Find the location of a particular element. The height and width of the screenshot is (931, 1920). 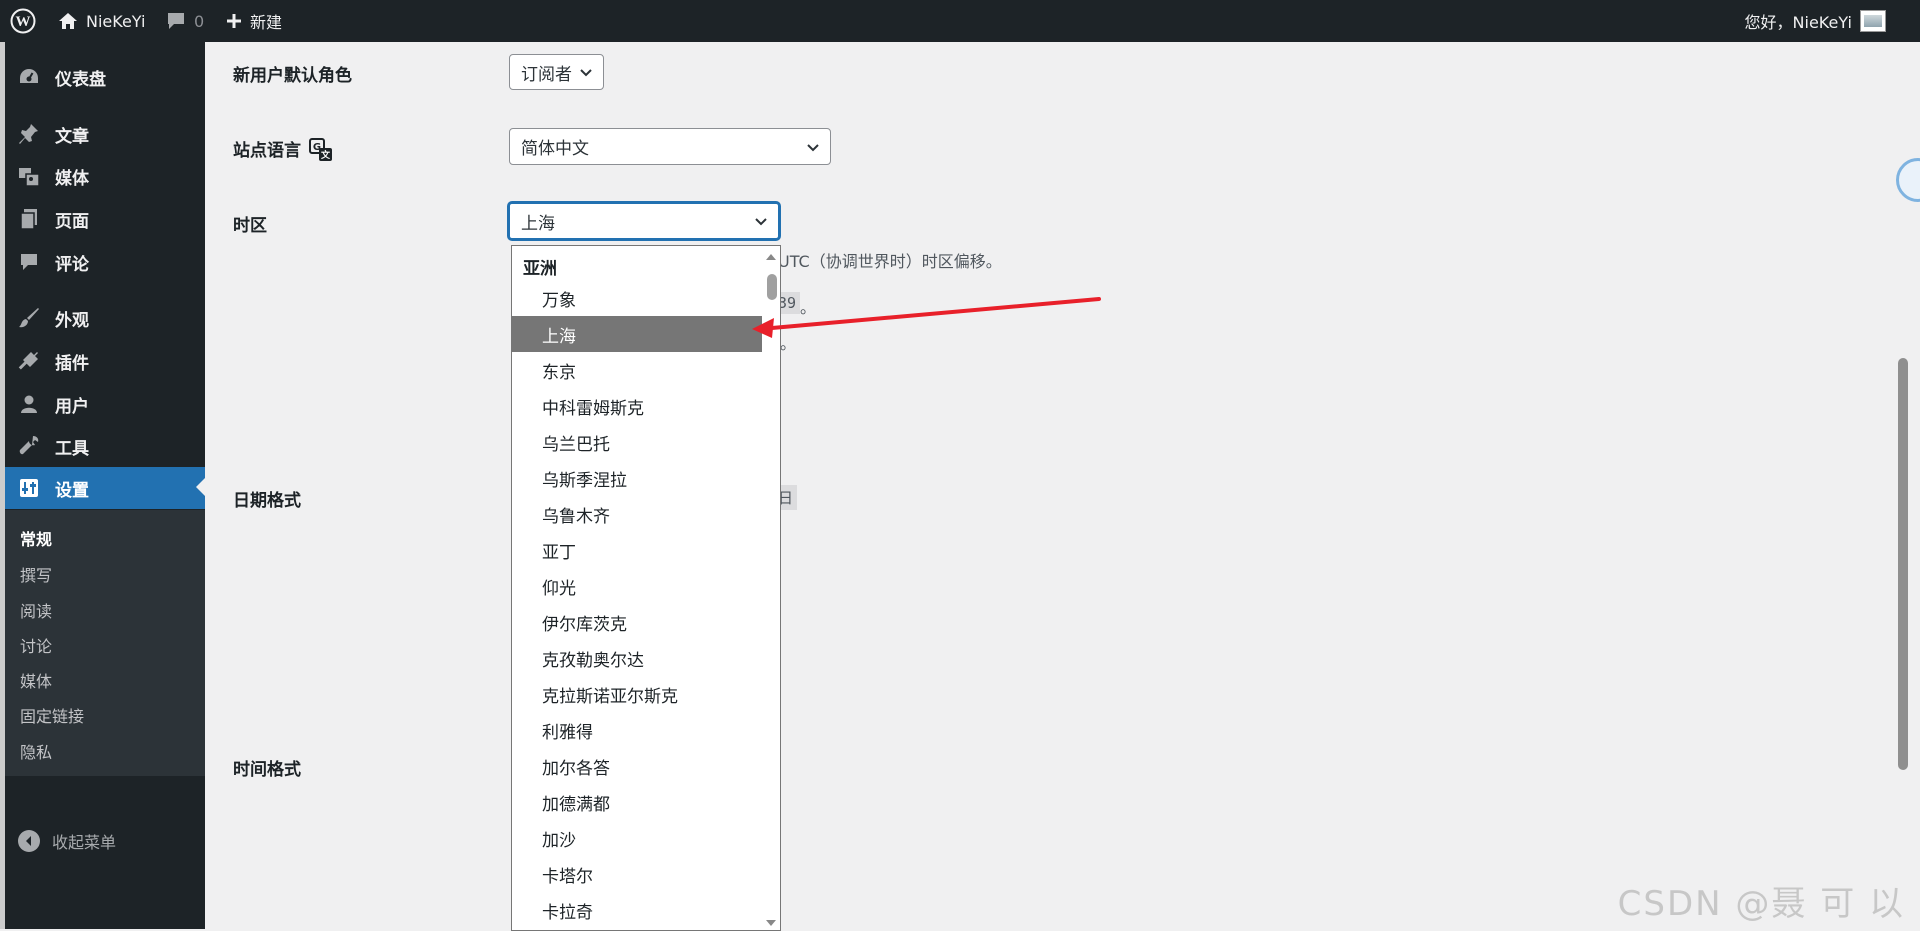

user-icon is located at coordinates (29, 404).